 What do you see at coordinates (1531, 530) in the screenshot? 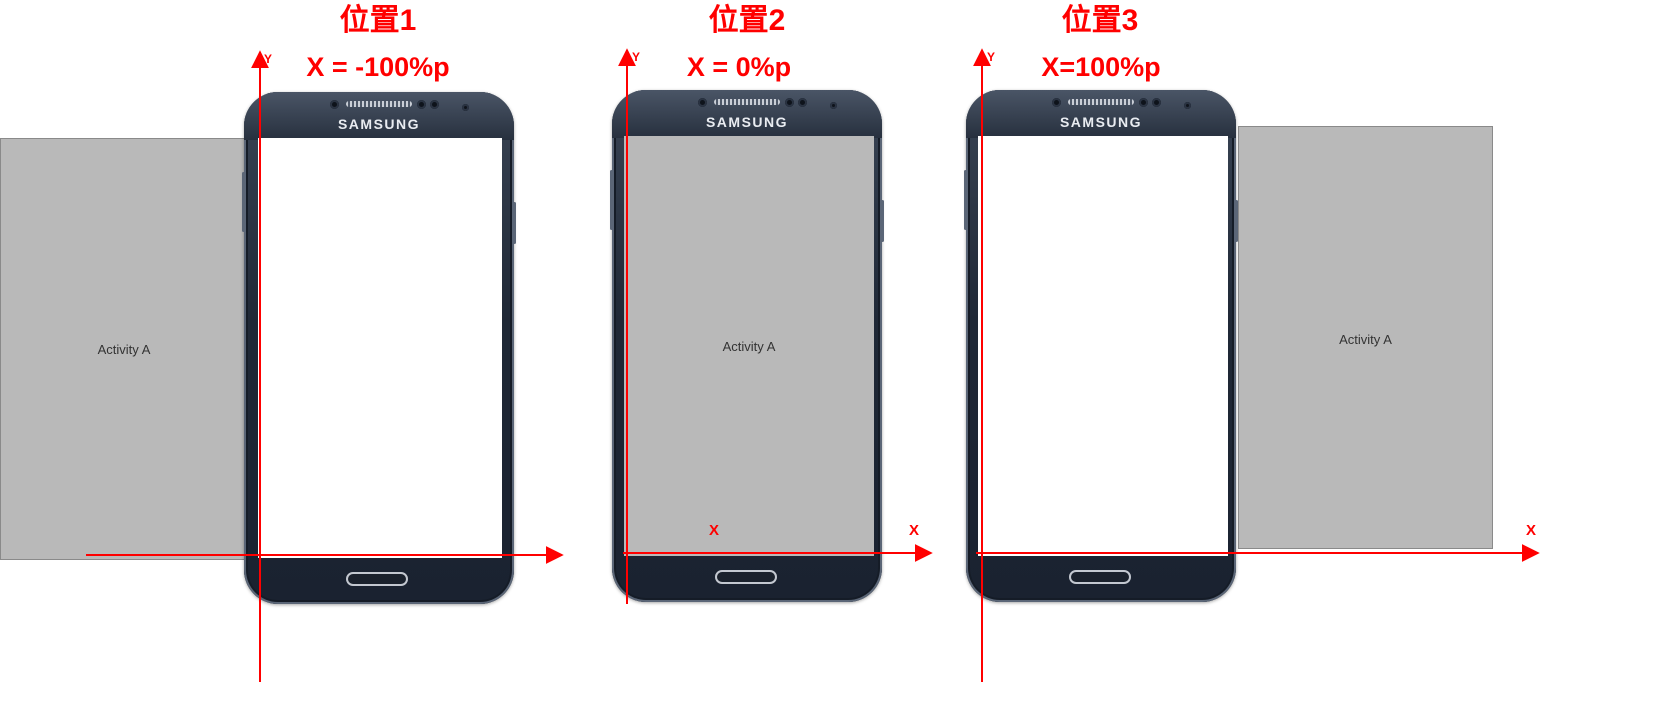
I see `x-axis-label-3: X` at bounding box center [1531, 530].